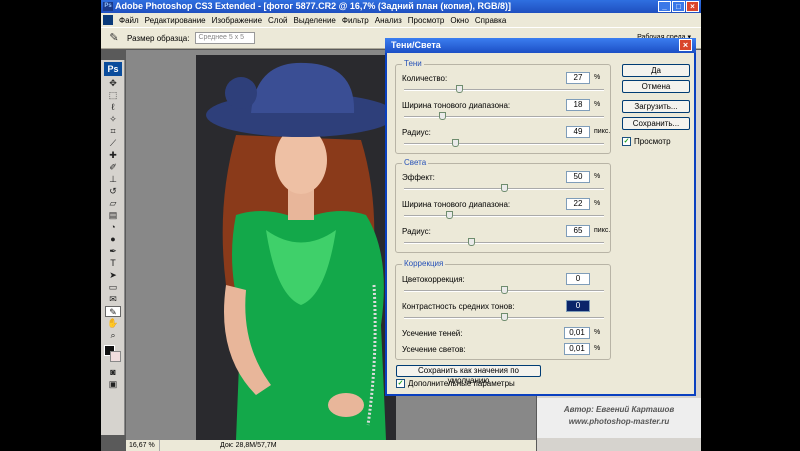  What do you see at coordinates (602, 230) in the screenshot?
I see `highlights-radius-unit: пикс.` at bounding box center [602, 230].